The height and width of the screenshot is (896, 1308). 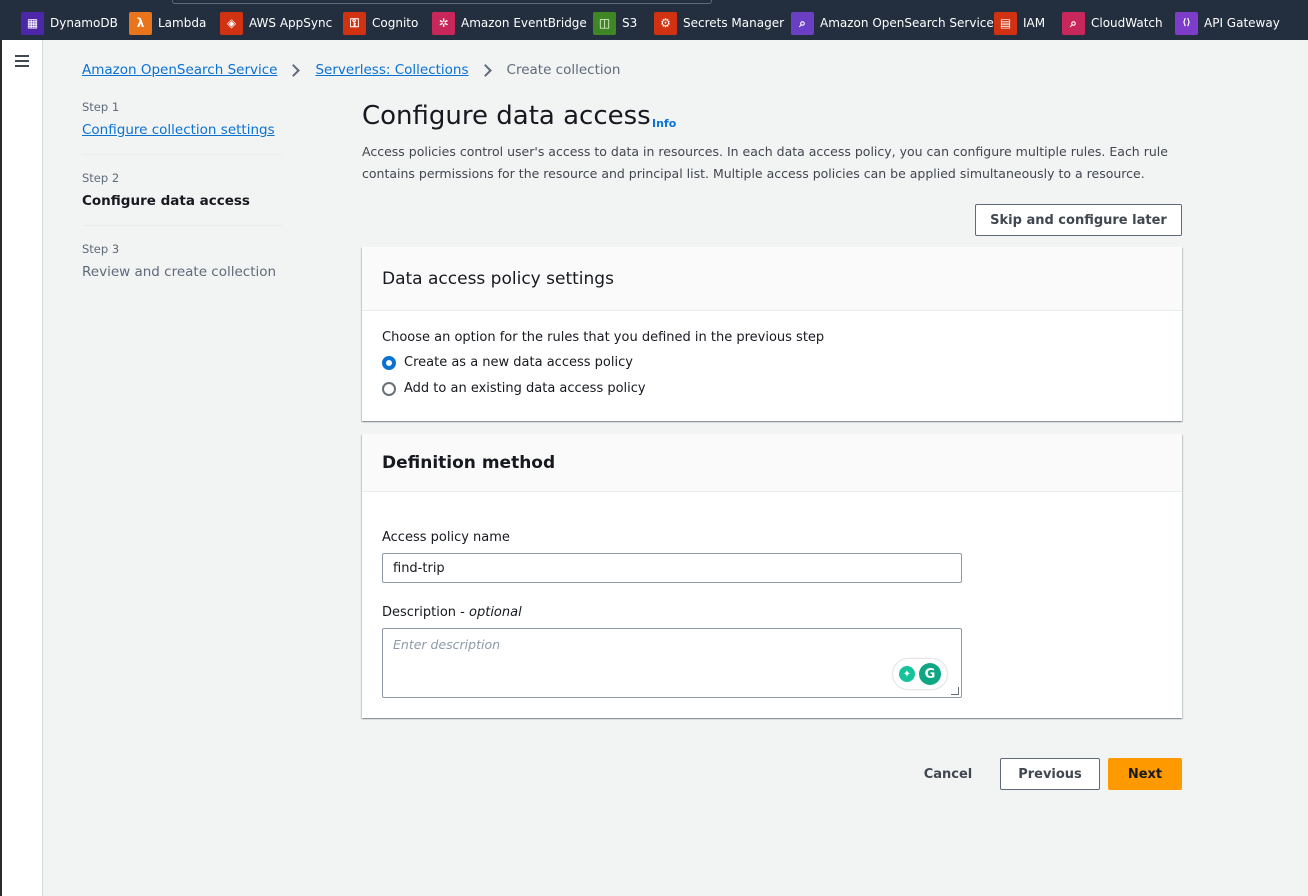 I want to click on breadcrumb-collections: Serverless: Collections, so click(x=391, y=70).